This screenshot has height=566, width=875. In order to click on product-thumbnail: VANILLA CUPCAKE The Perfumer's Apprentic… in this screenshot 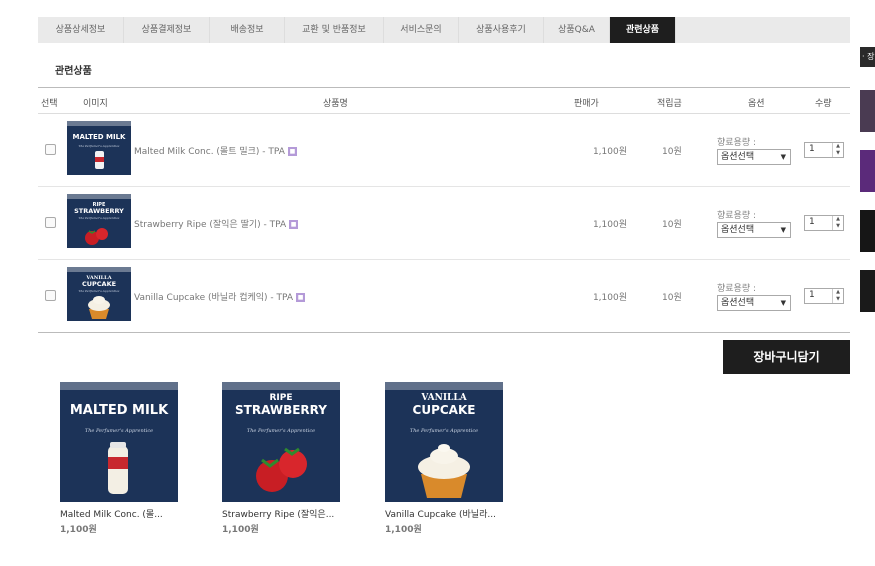, I will do `click(99, 294)`.